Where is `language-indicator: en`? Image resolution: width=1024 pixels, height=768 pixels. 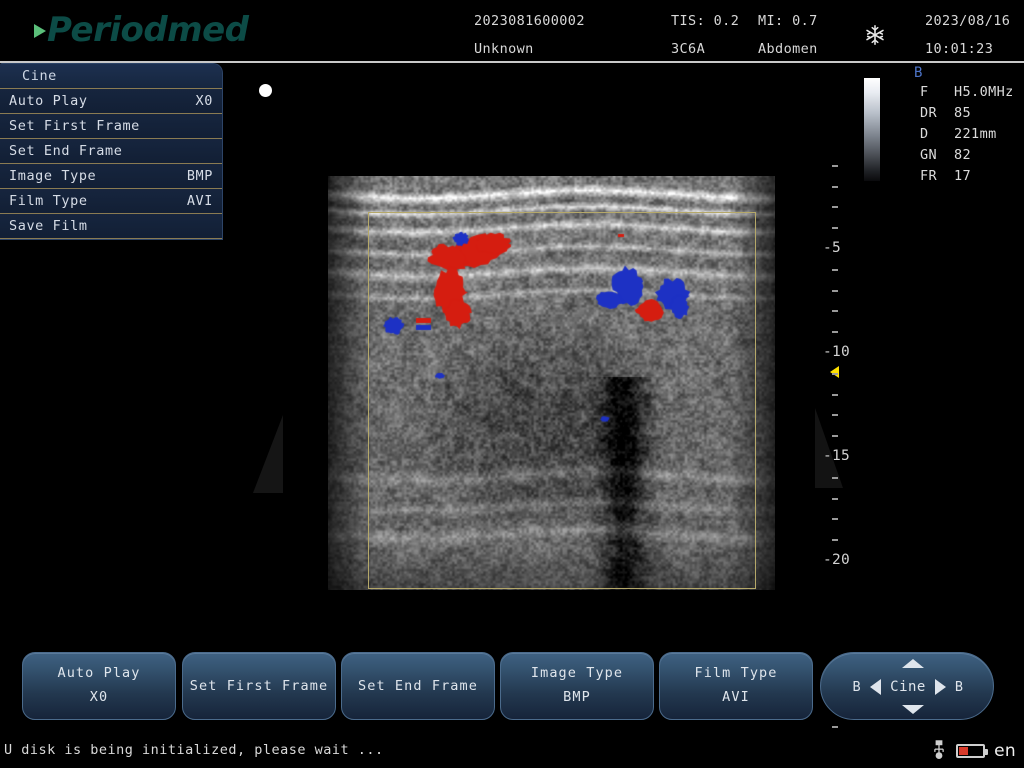 language-indicator: en is located at coordinates (1005, 751).